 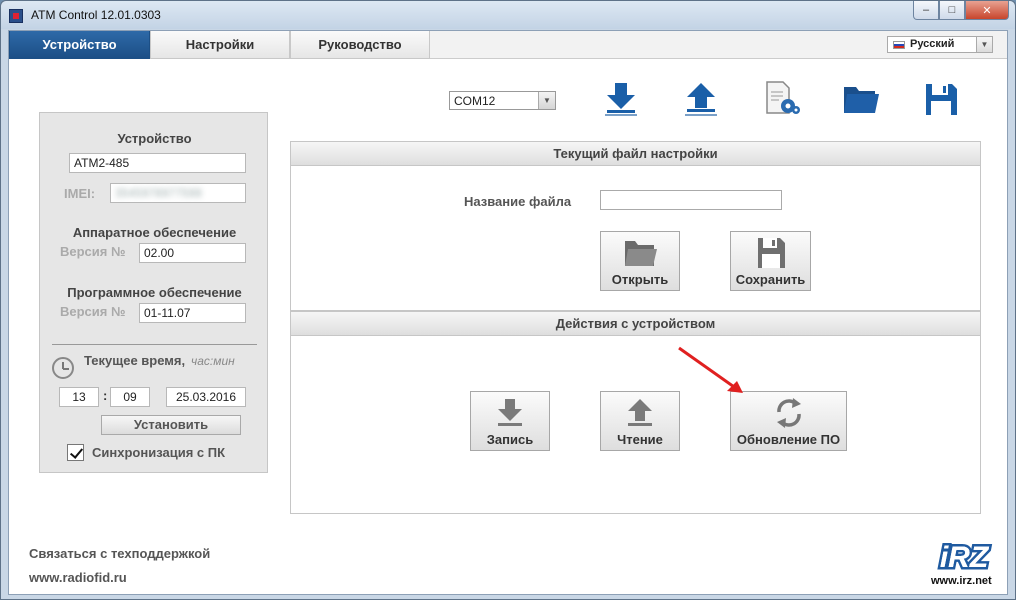 What do you see at coordinates (926, 10) in the screenshot?
I see `minimize-button: ‒` at bounding box center [926, 10].